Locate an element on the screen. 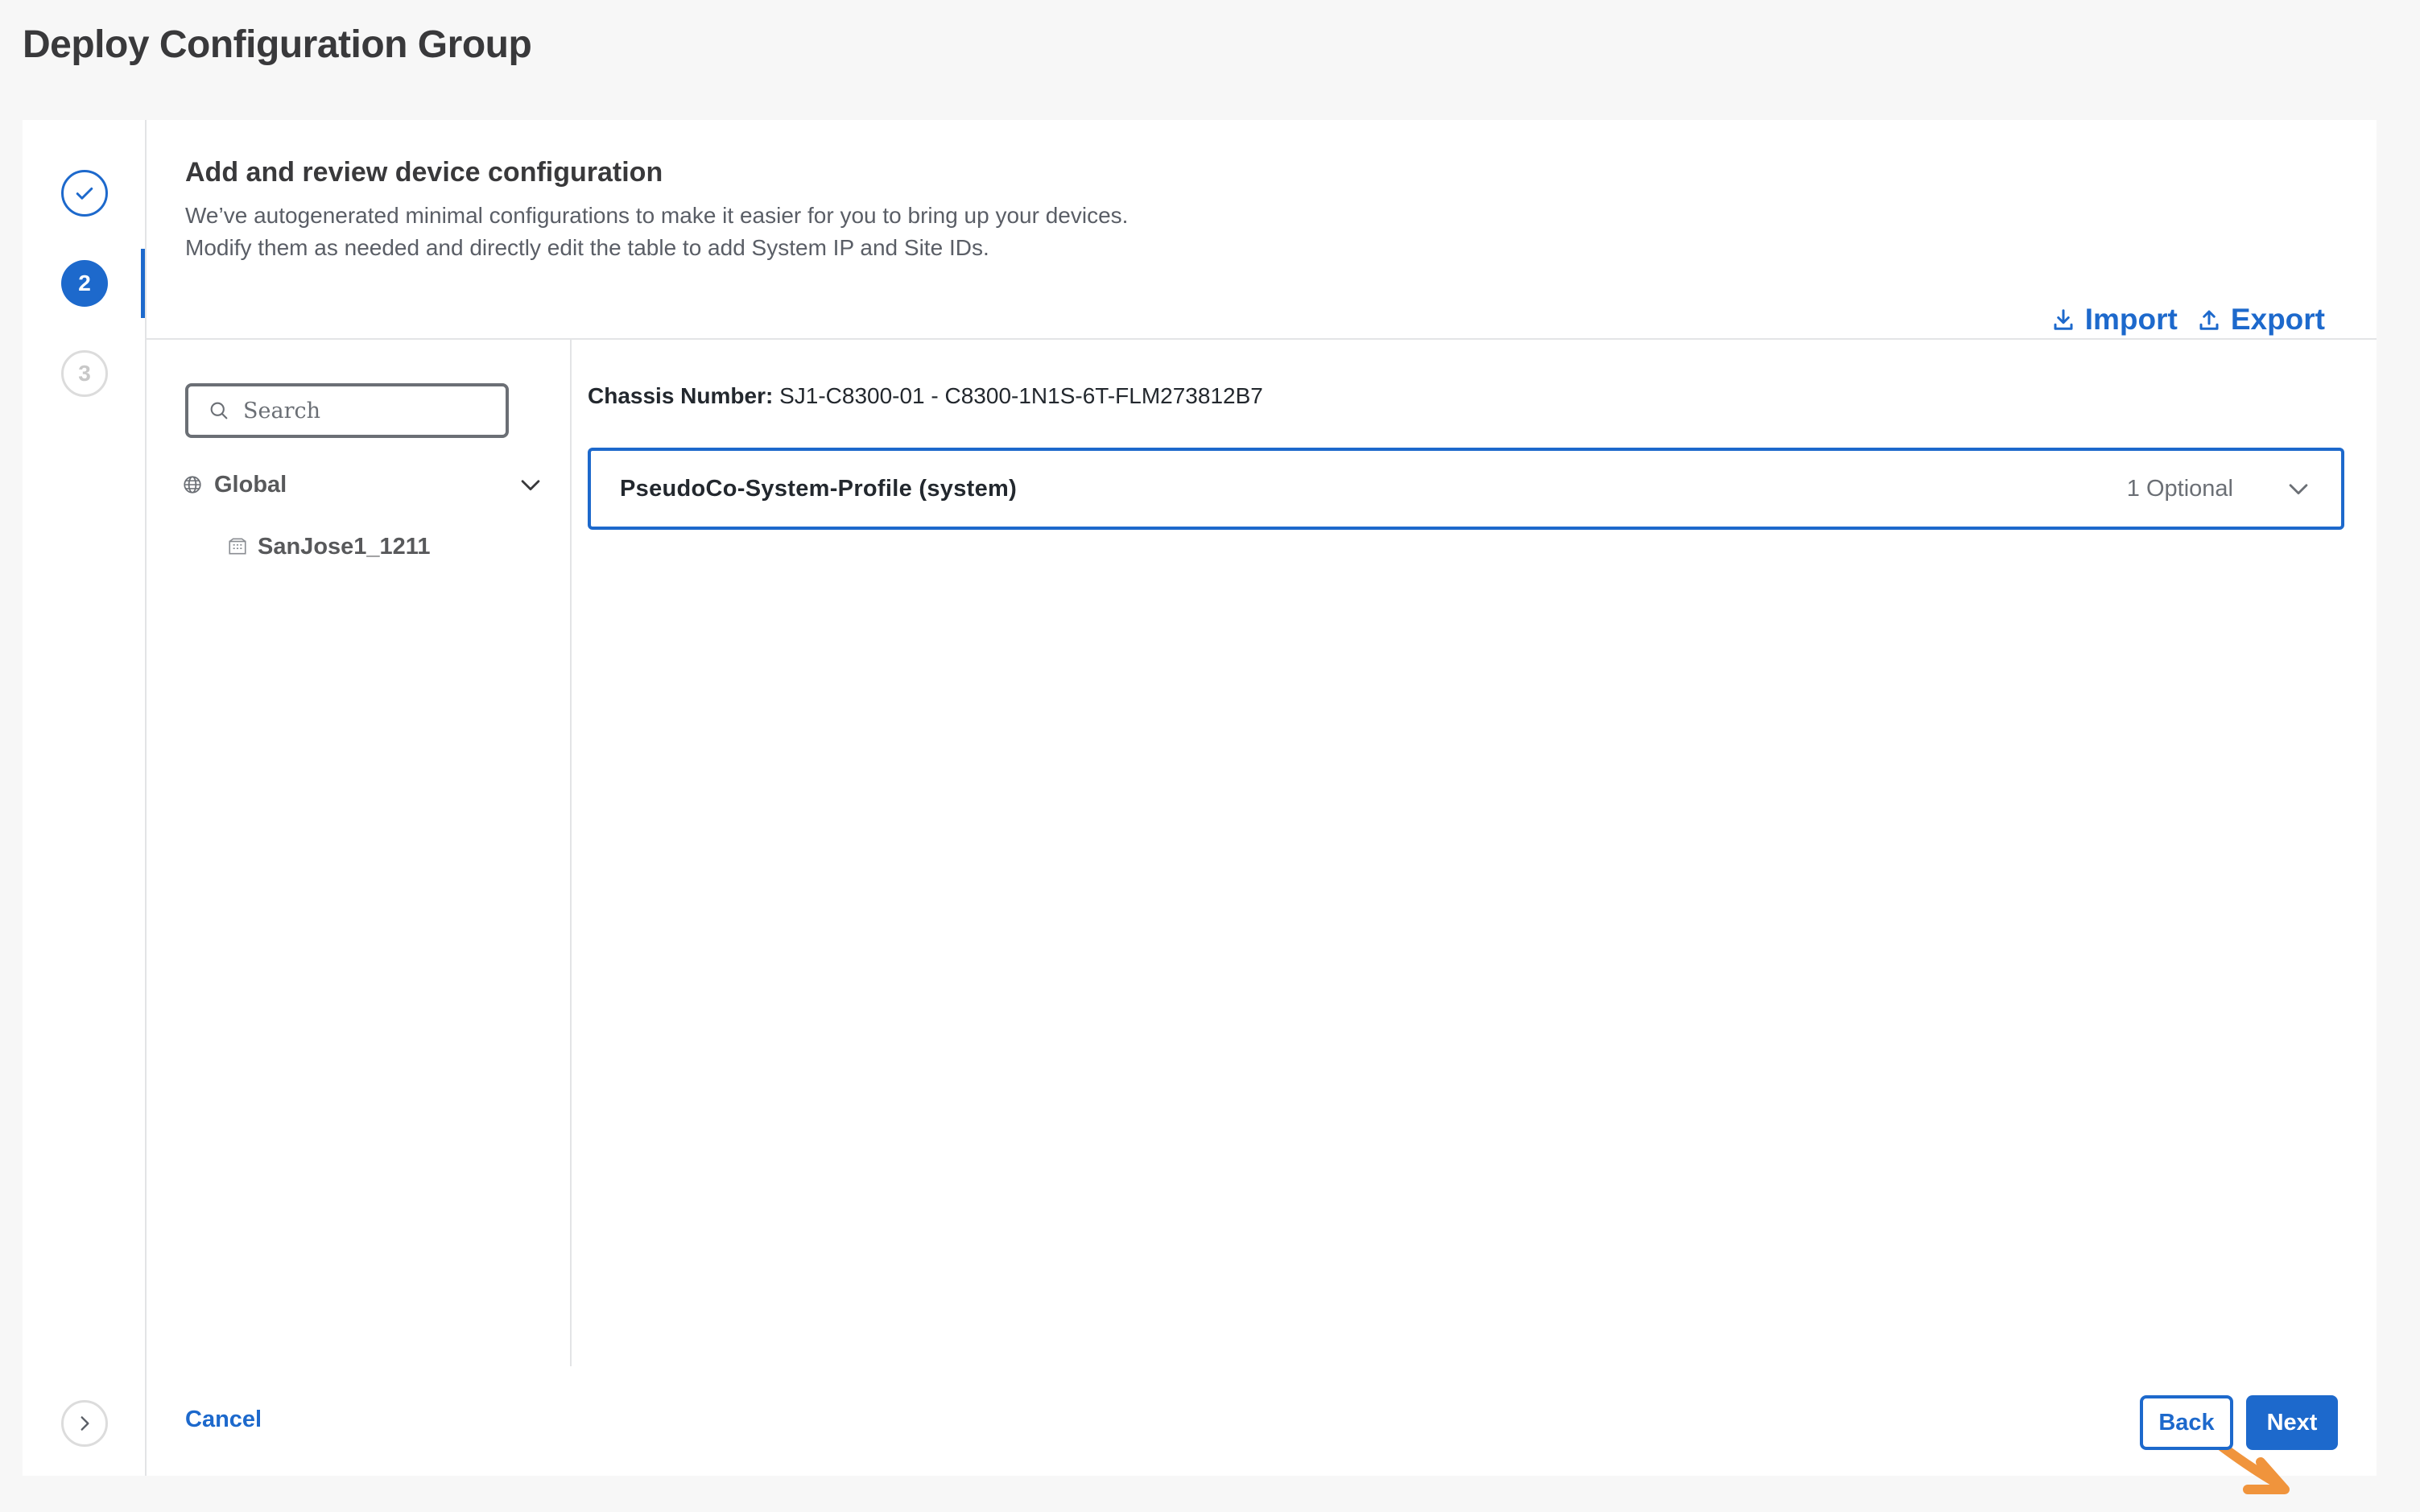  next-button: Next is located at coordinates (2292, 1423).